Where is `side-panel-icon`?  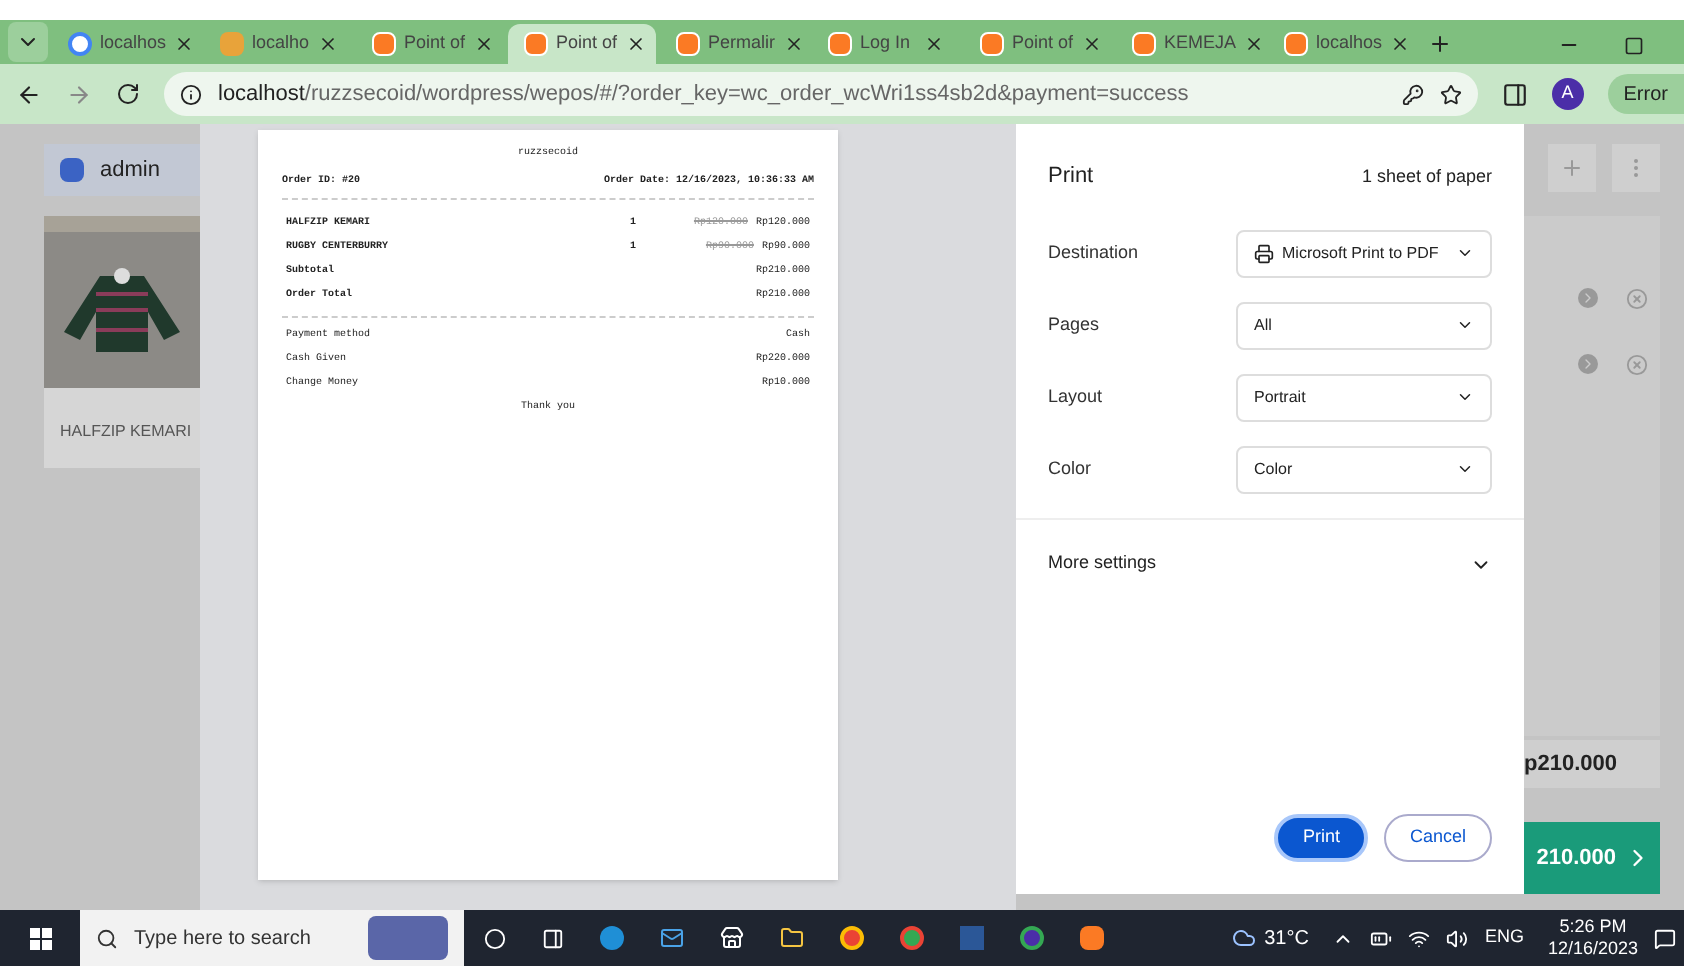
side-panel-icon is located at coordinates (1514, 94).